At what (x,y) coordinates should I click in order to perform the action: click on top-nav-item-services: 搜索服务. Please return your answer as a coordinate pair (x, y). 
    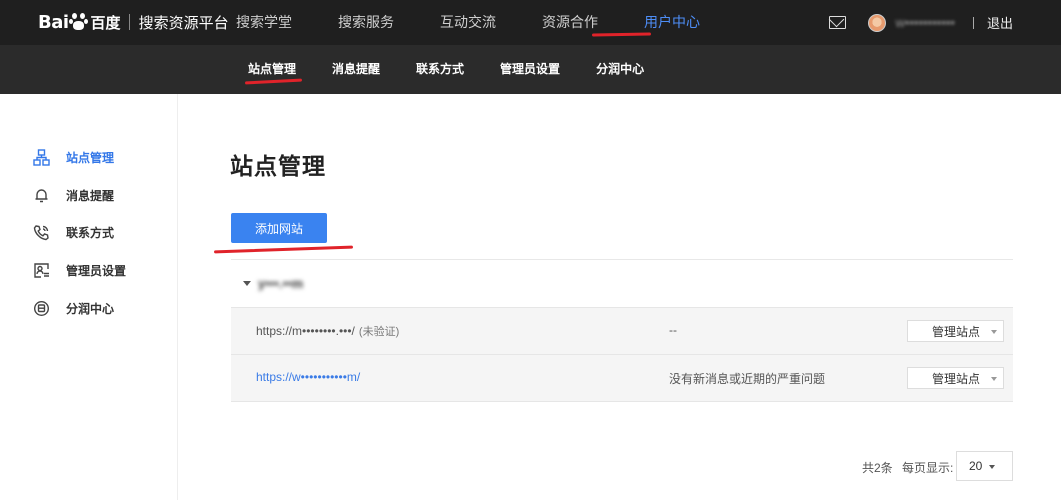
    Looking at the image, I should click on (366, 22).